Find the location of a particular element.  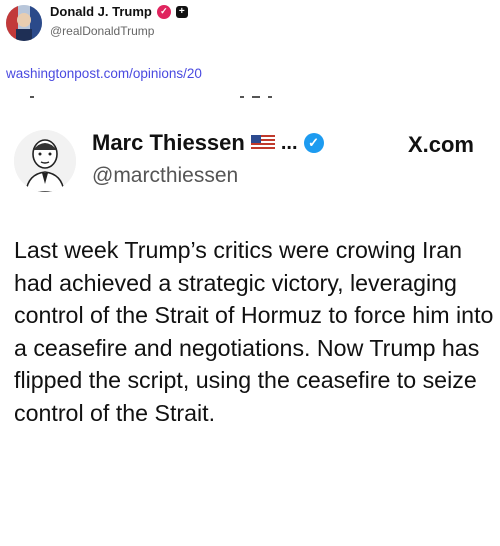

cropped-text-fragment is located at coordinates (250, 100).